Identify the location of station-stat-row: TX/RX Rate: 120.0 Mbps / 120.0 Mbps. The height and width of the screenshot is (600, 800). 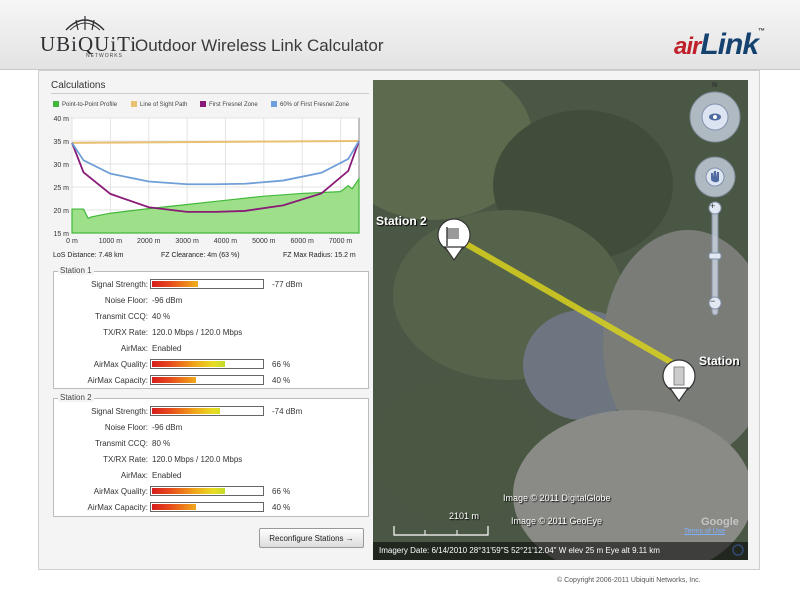
(212, 460).